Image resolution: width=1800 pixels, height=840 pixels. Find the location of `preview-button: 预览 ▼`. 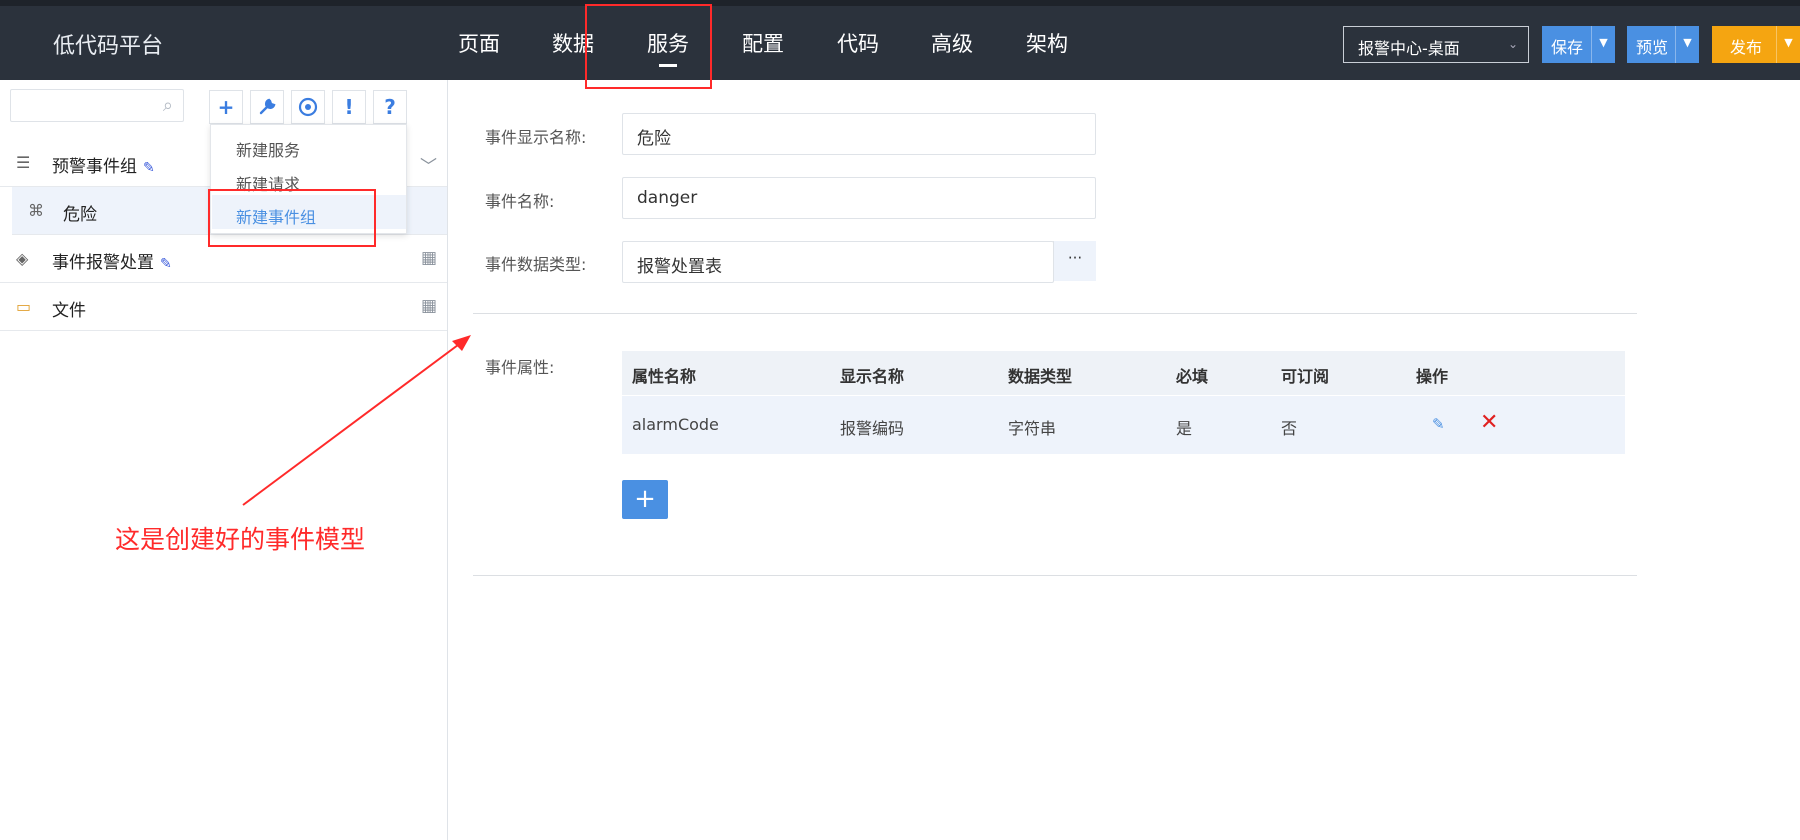

preview-button: 预览 ▼ is located at coordinates (1663, 44).